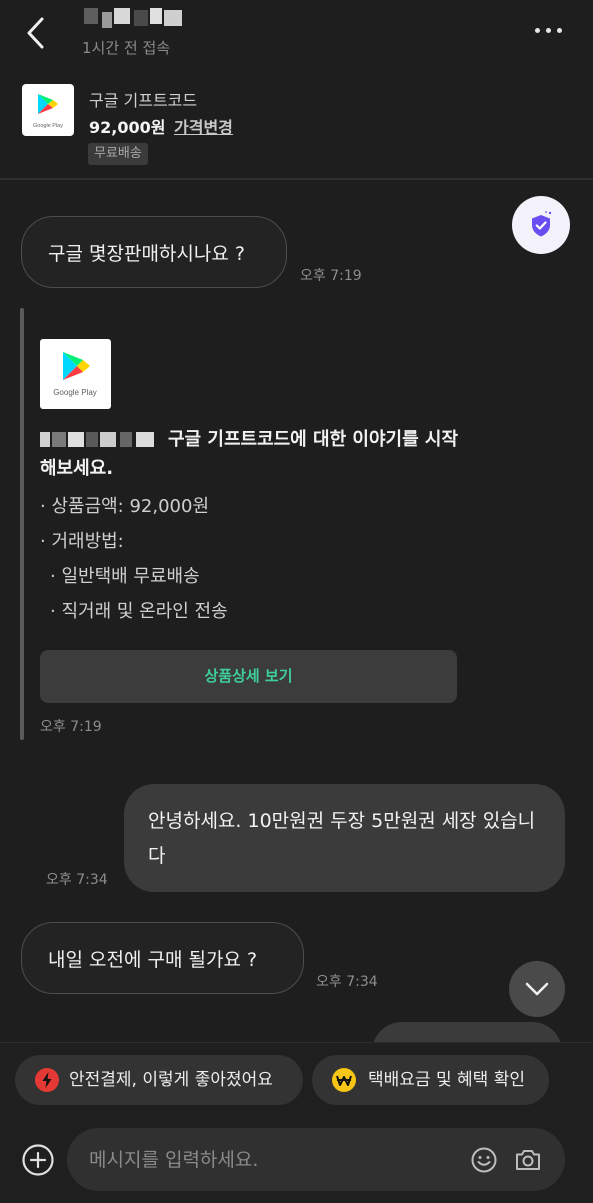 This screenshot has height=1203, width=593. I want to click on lightning-icon, so click(47, 1080).